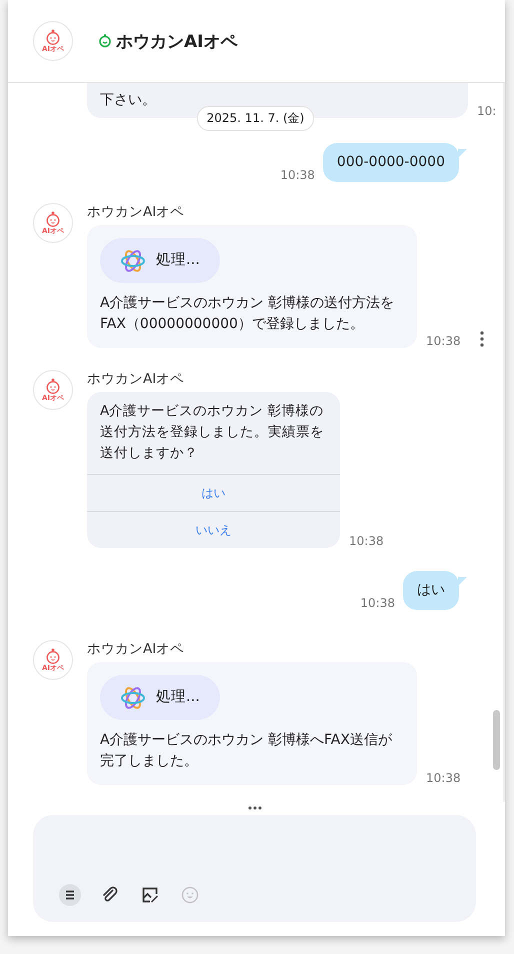 This screenshot has height=954, width=514. Describe the element at coordinates (496, 740) in the screenshot. I see `scrollbar` at that location.